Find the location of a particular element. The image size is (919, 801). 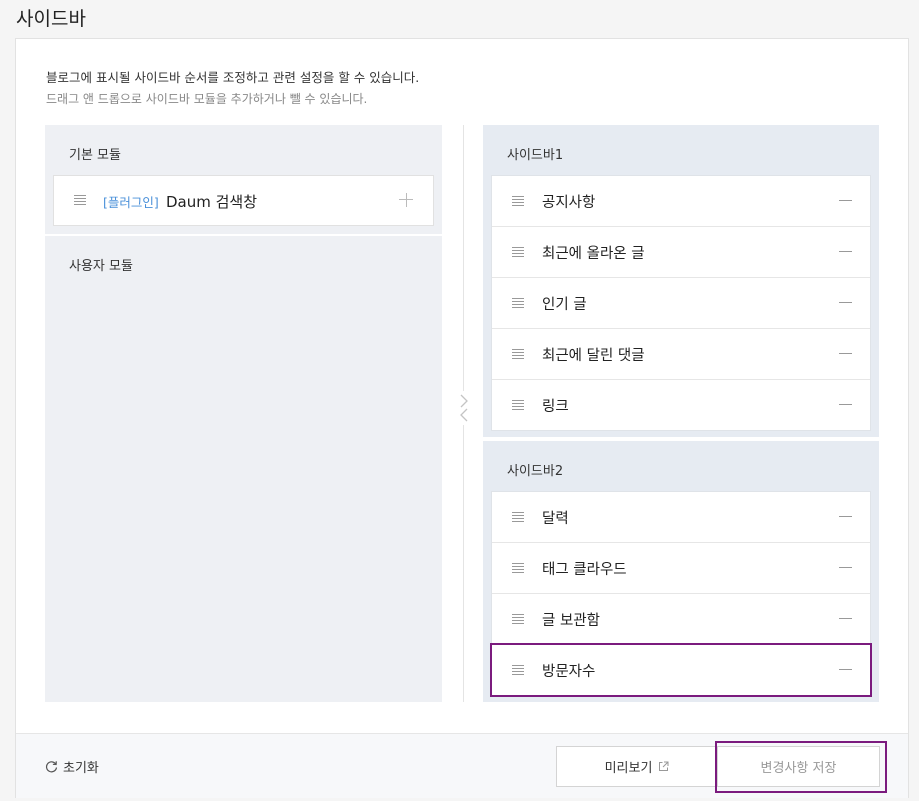

sidebar-1-list: 공지사항 최근에 올라온 글 인기 글 최근에 달린 댓글 링크 is located at coordinates (681, 303).